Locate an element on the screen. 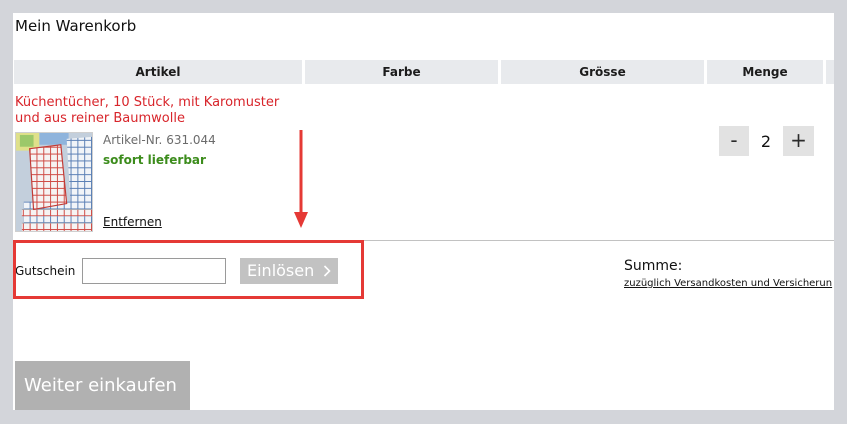 The width and height of the screenshot is (847, 424). remove-item-link: Entfernen is located at coordinates (132, 222).